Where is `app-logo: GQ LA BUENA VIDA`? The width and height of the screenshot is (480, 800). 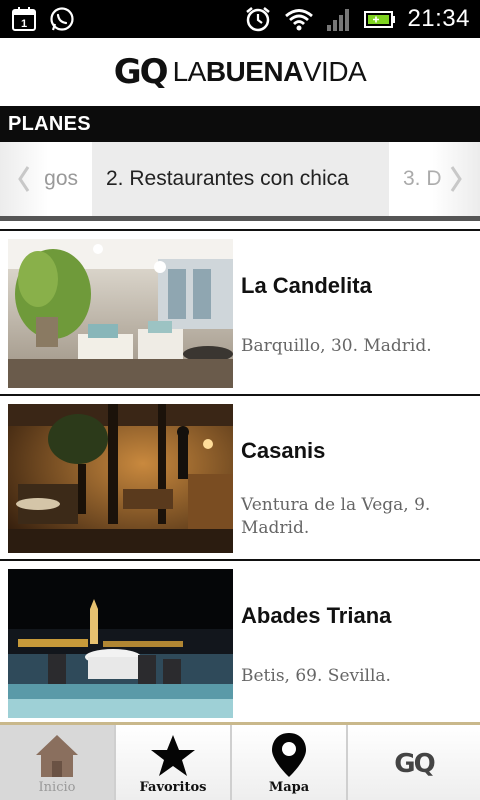
app-logo: GQ LA BUENA VIDA is located at coordinates (240, 72).